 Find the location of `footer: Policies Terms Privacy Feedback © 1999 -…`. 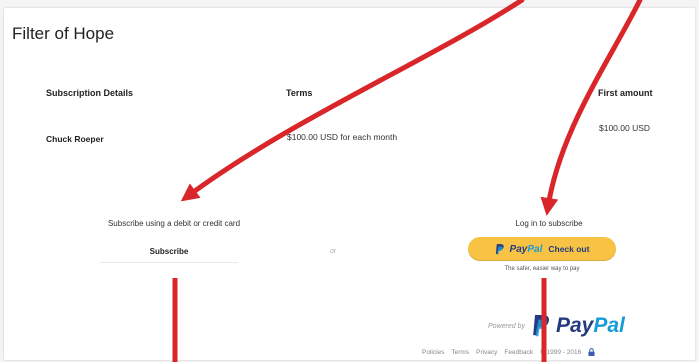

footer: Policies Terms Privacy Feedback © 1999 -… is located at coordinates (508, 352).